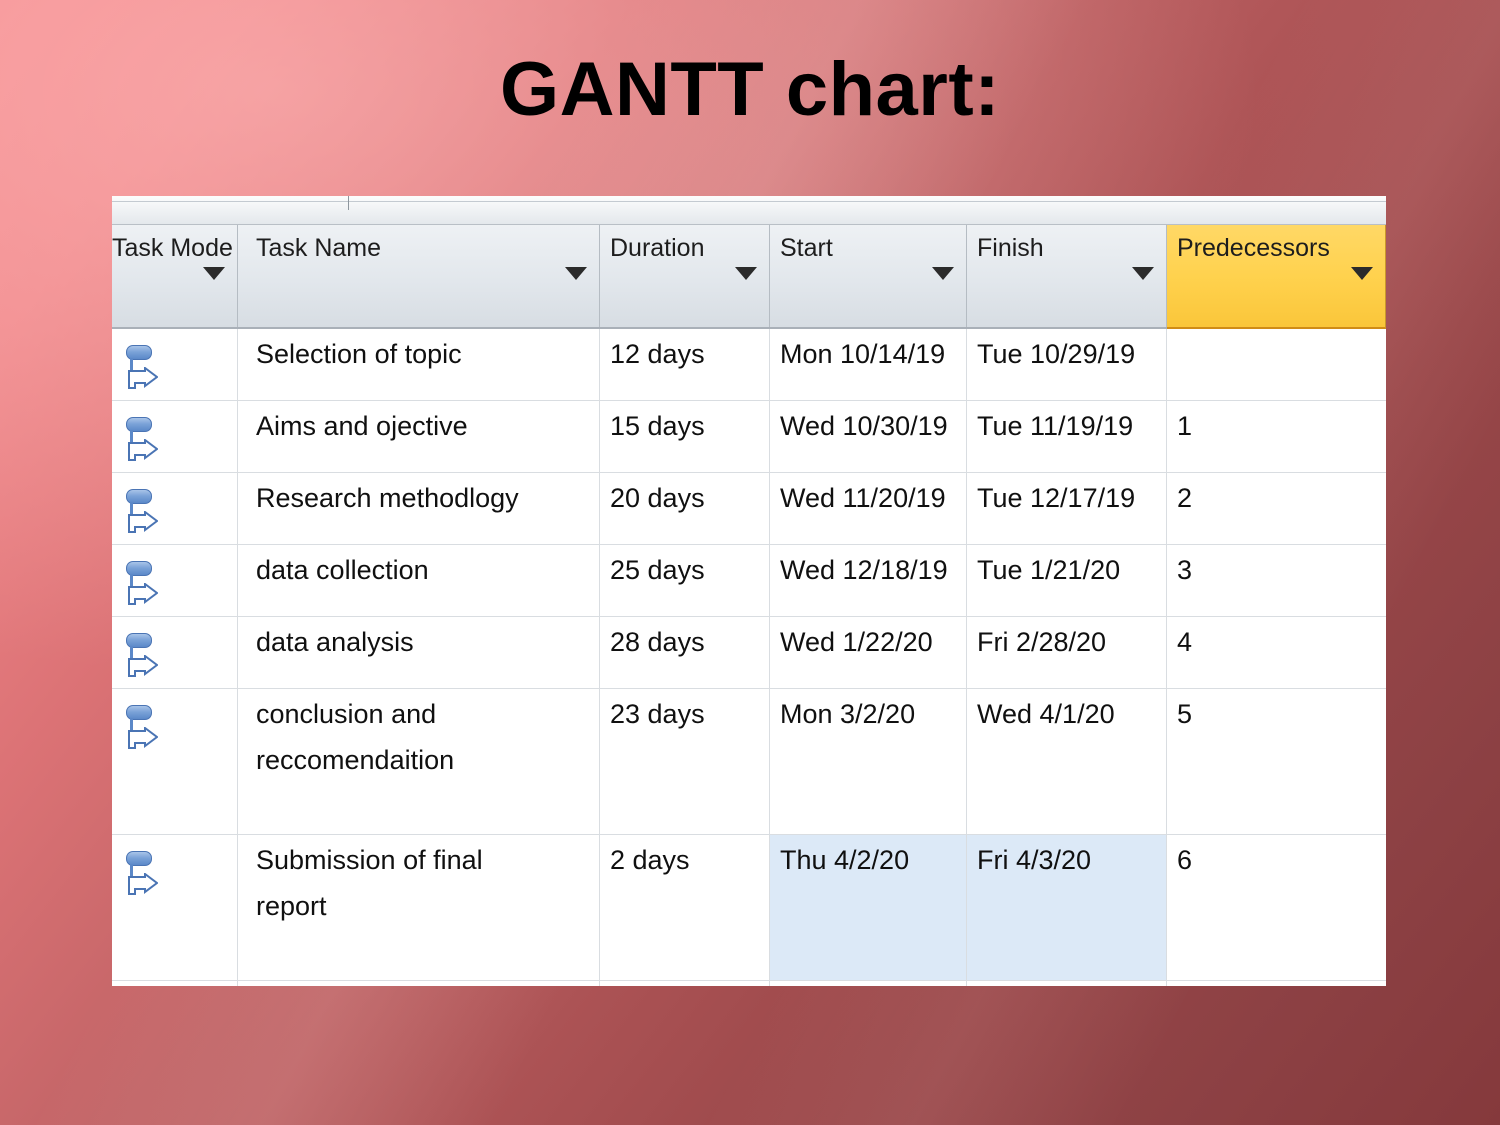  I want to click on cell-finish: Fri 4/3/20, so click(1067, 907).